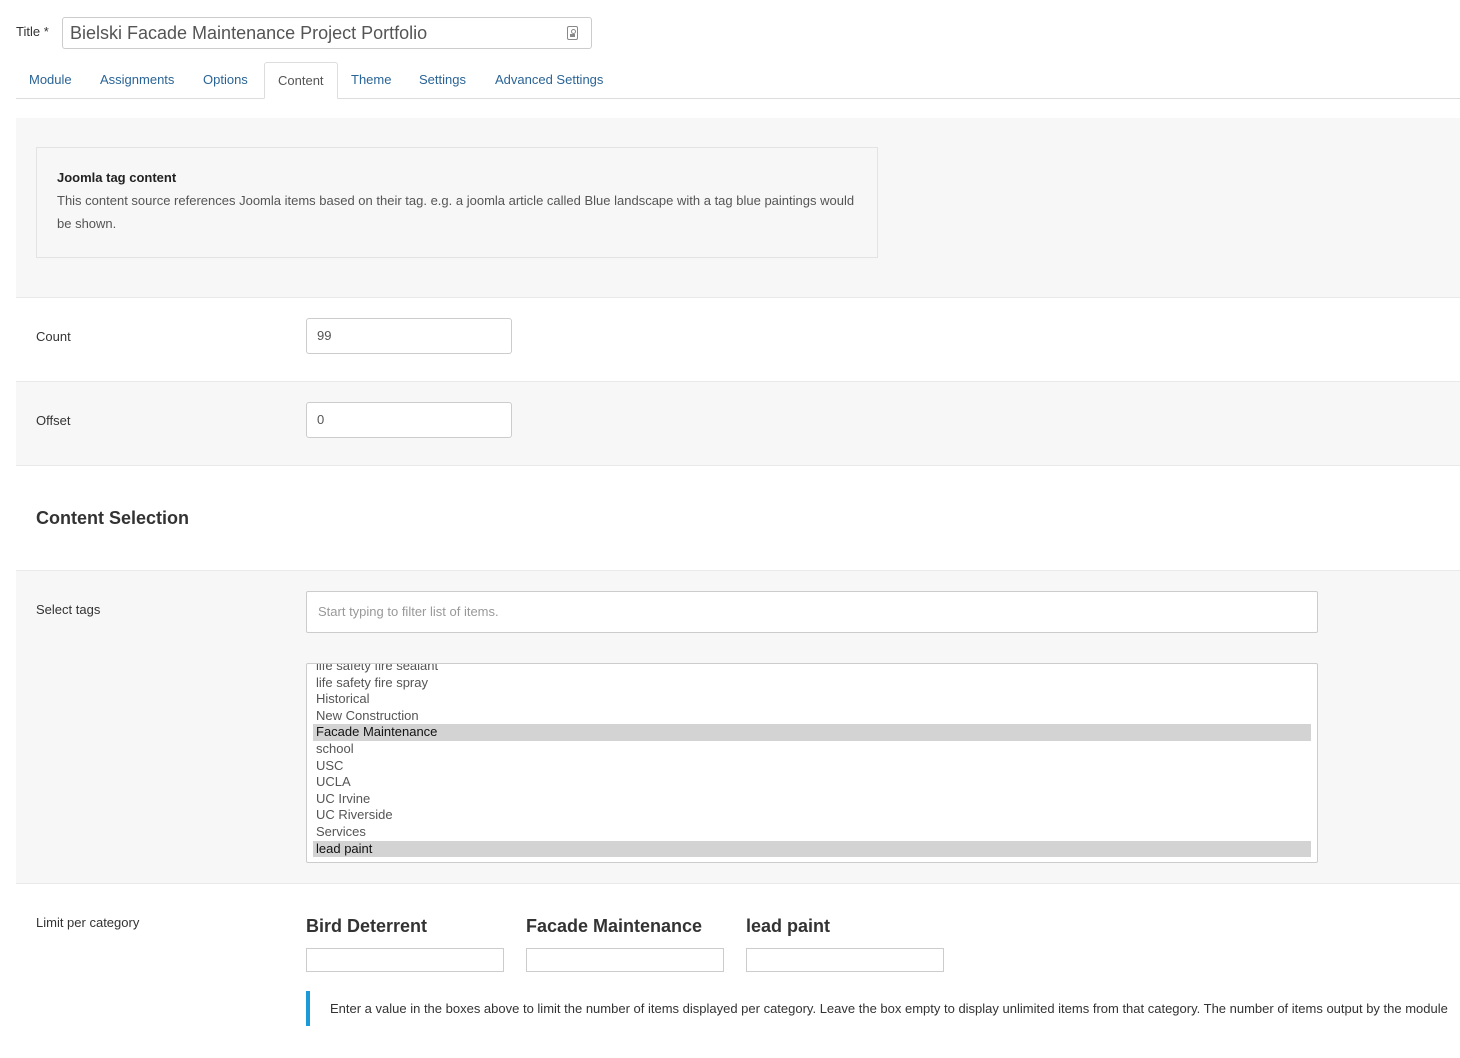 The height and width of the screenshot is (1058, 1460). What do you see at coordinates (137, 80) in the screenshot?
I see `tab-assignments: Assignments` at bounding box center [137, 80].